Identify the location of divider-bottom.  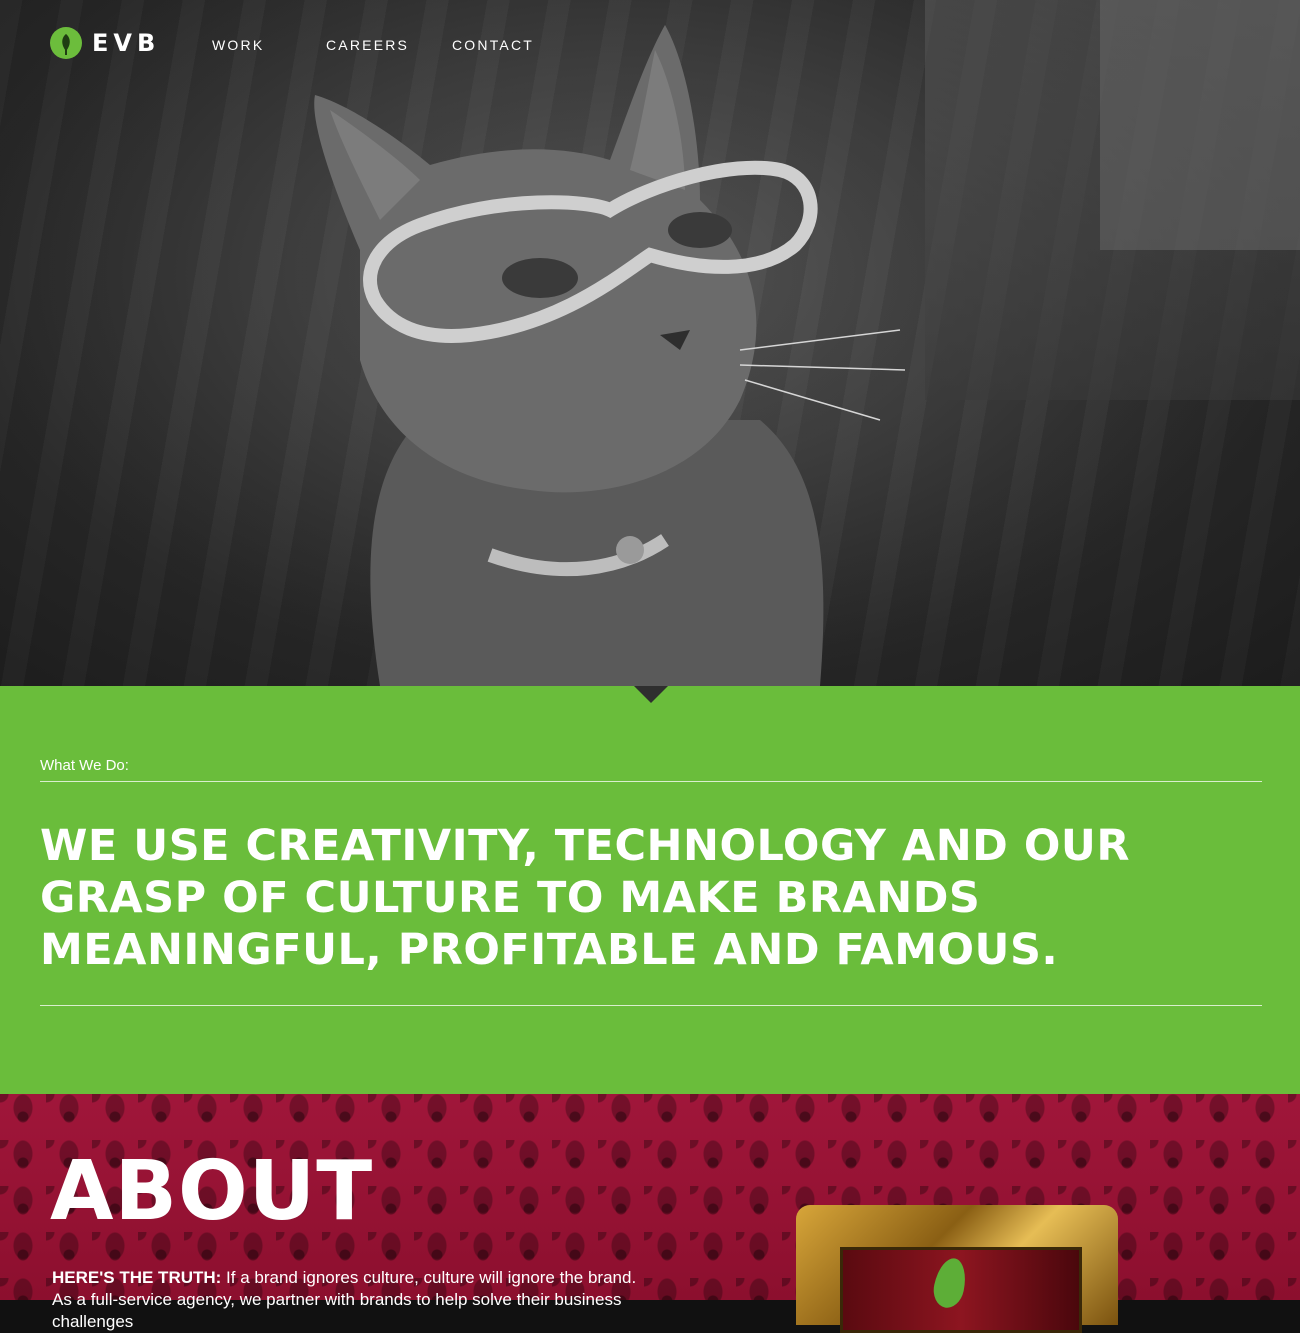
(651, 1005).